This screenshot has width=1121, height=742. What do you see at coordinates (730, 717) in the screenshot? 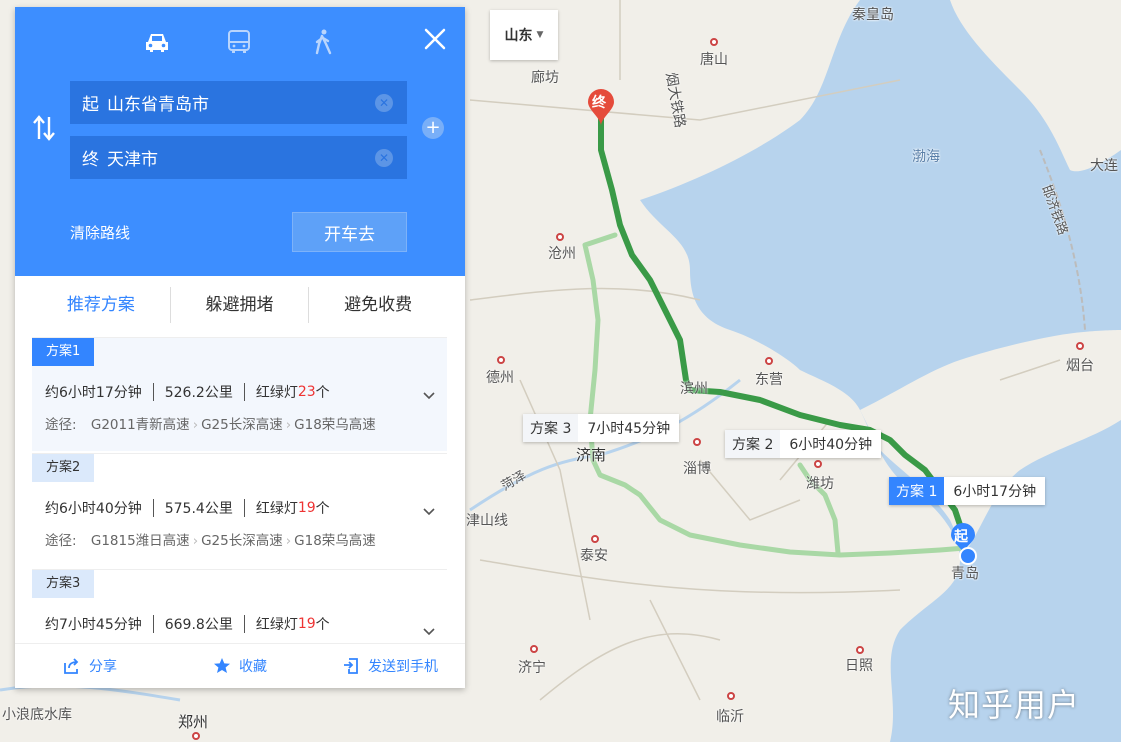
I see `city-label: 临沂` at bounding box center [730, 717].